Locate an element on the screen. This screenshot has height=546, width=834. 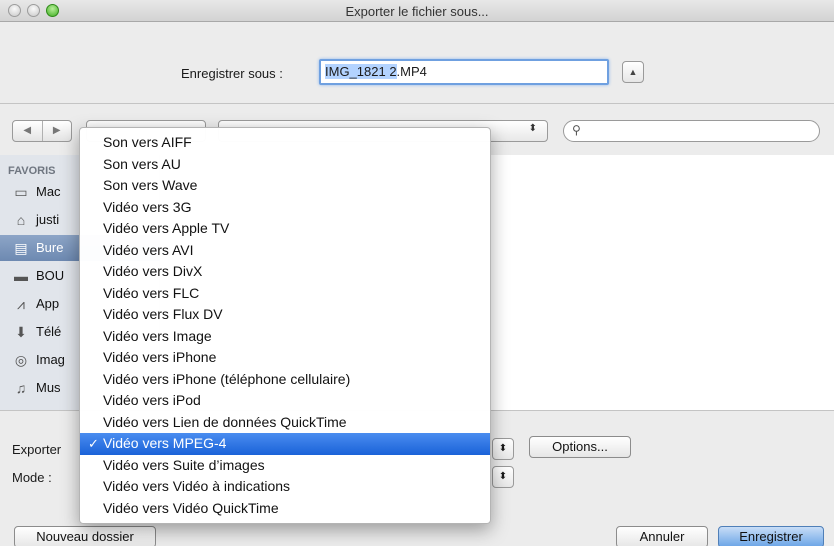
desktop-icon: ▤ is located at coordinates (21, 248).